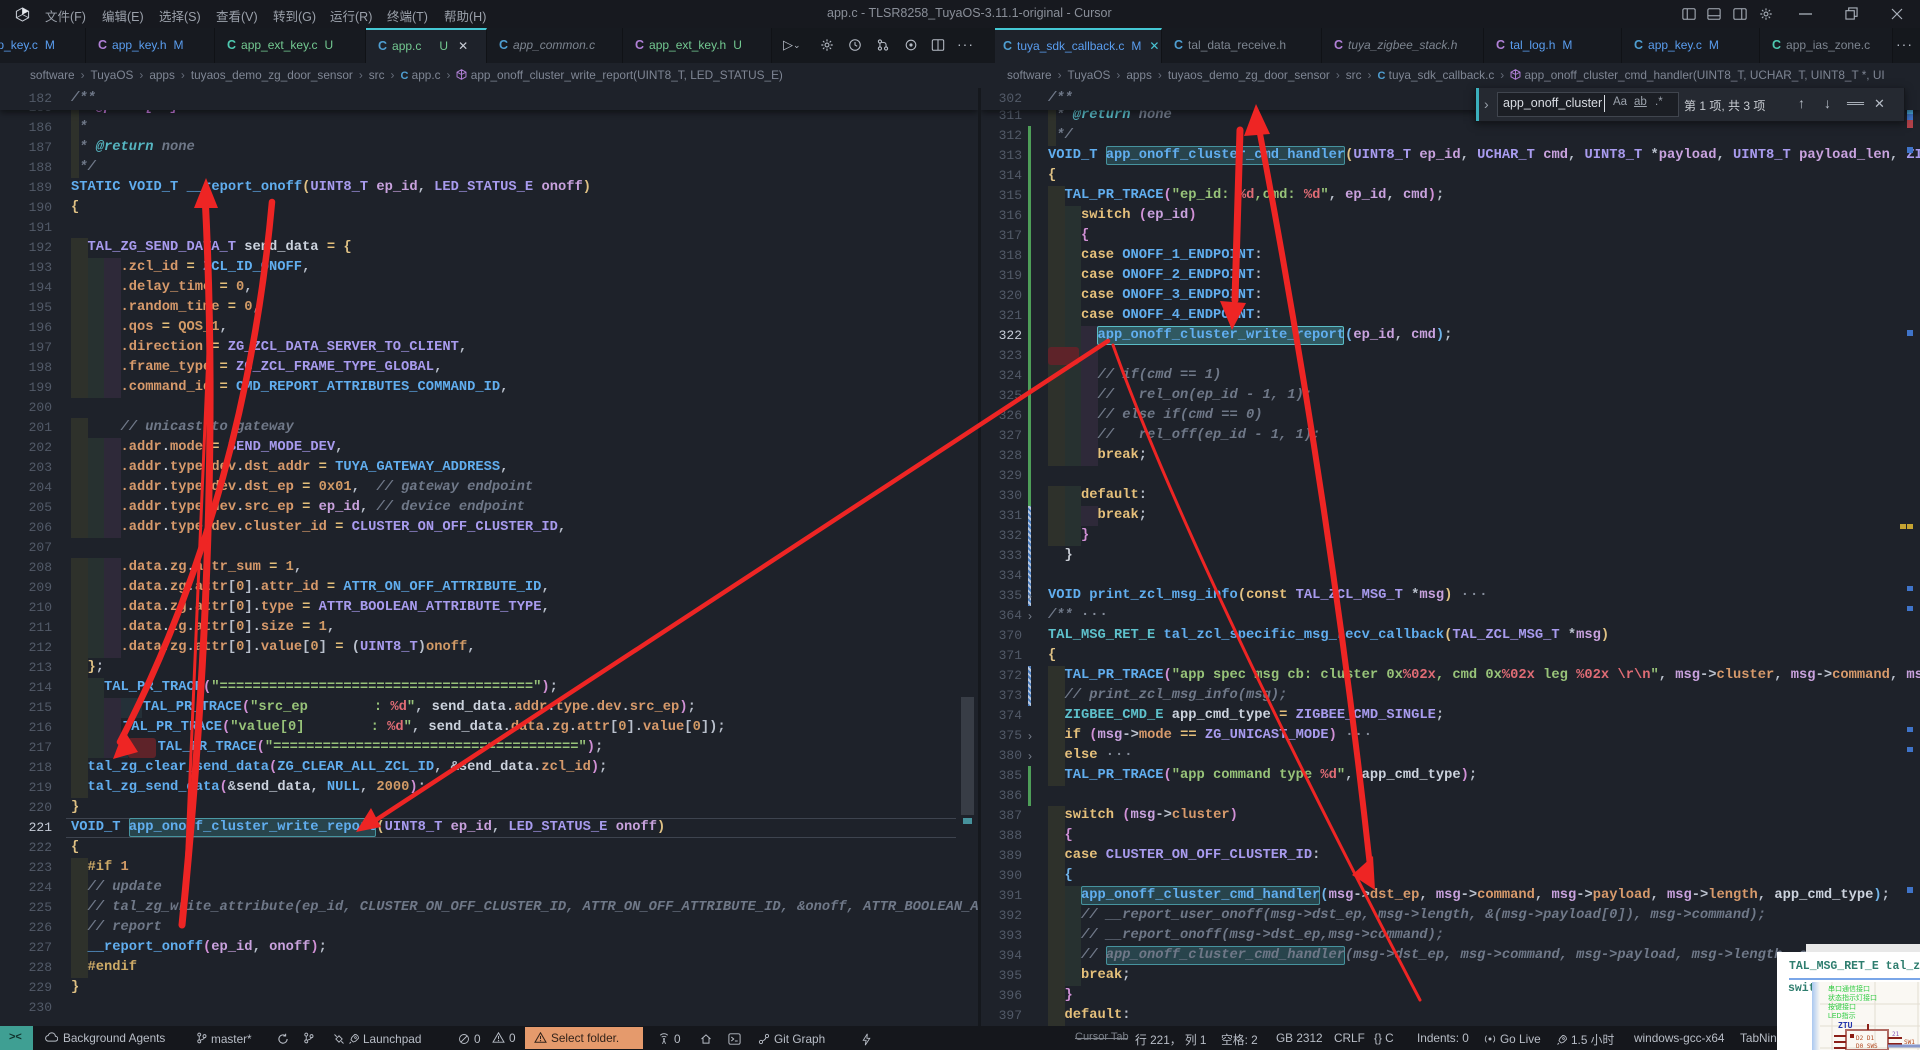 The height and width of the screenshot is (1050, 1920). I want to click on svg-text: ZTU, so click(1845, 1025).